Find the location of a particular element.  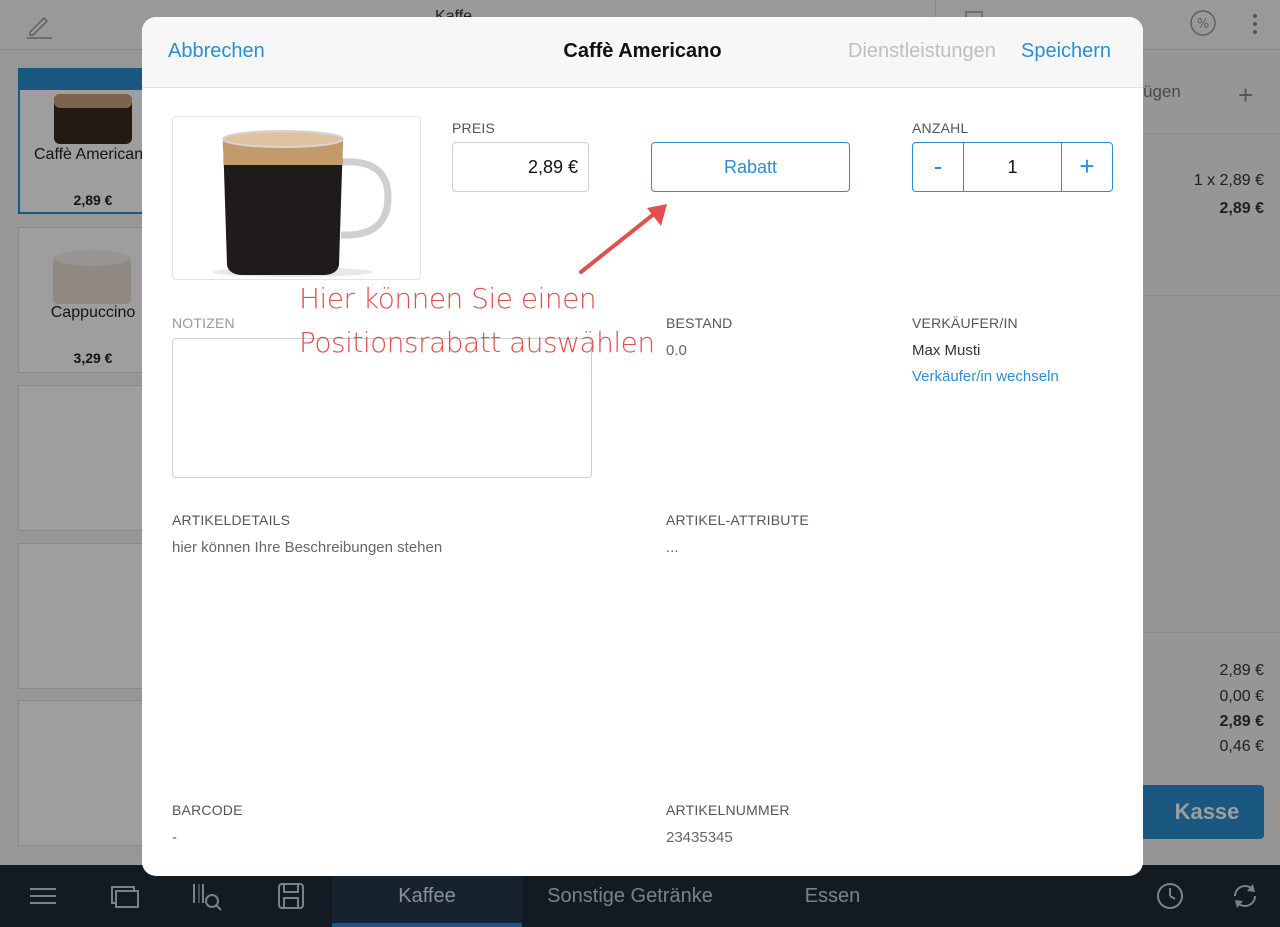

product-photo is located at coordinates (296, 198).